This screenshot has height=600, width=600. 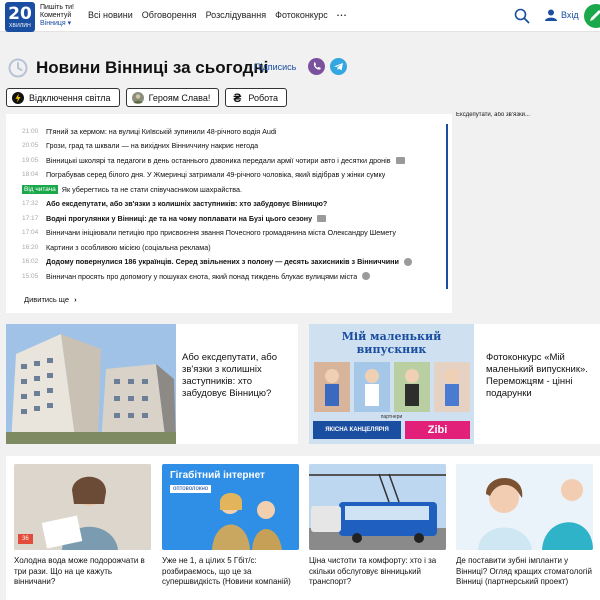 I want to click on grid-image: Гігабітний інтернет оптоволокно, so click(x=230, y=507).